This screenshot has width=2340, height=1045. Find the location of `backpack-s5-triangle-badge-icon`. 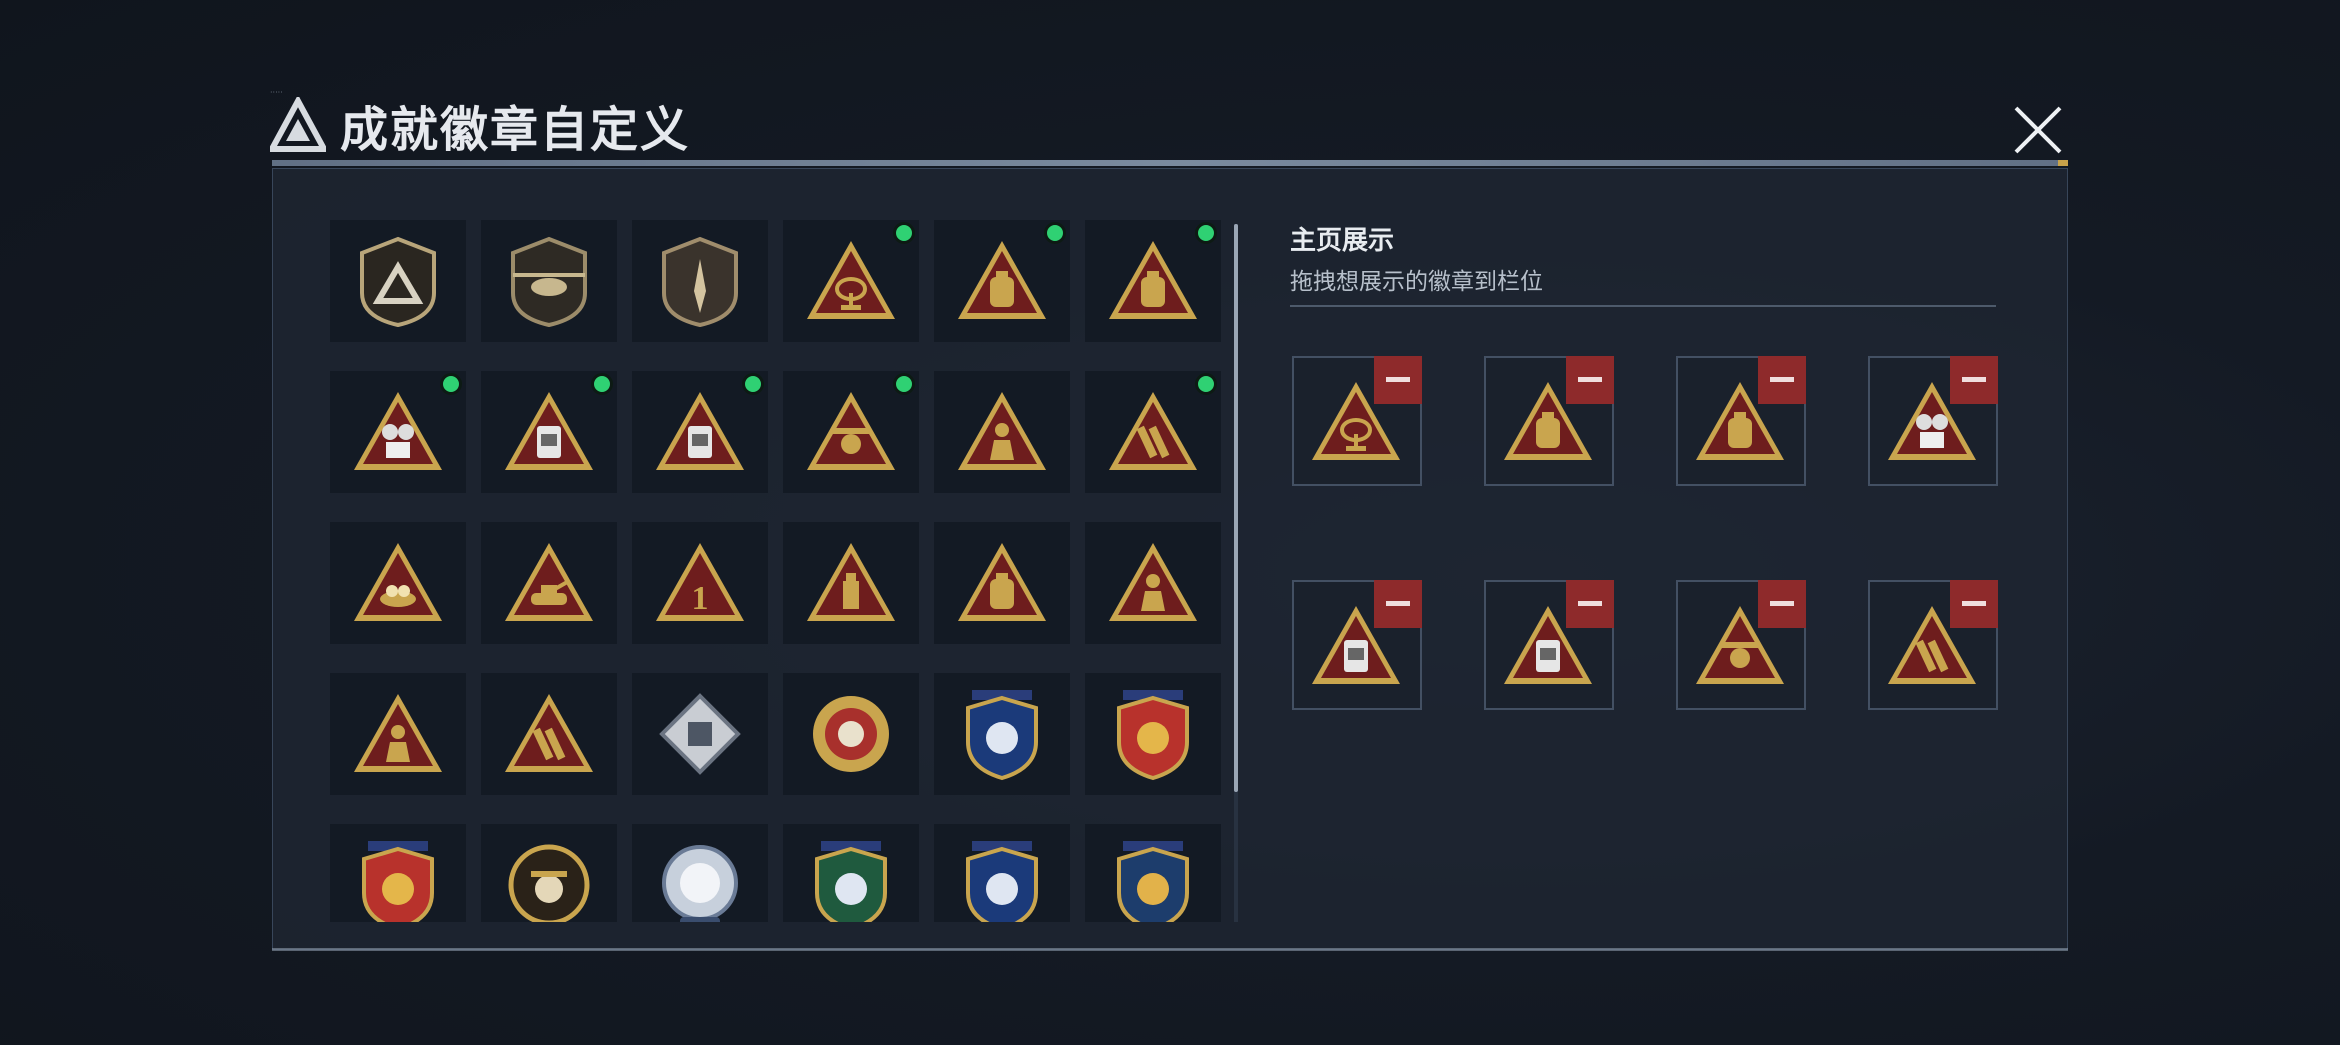

backpack-s5-triangle-badge-icon is located at coordinates (1153, 280).